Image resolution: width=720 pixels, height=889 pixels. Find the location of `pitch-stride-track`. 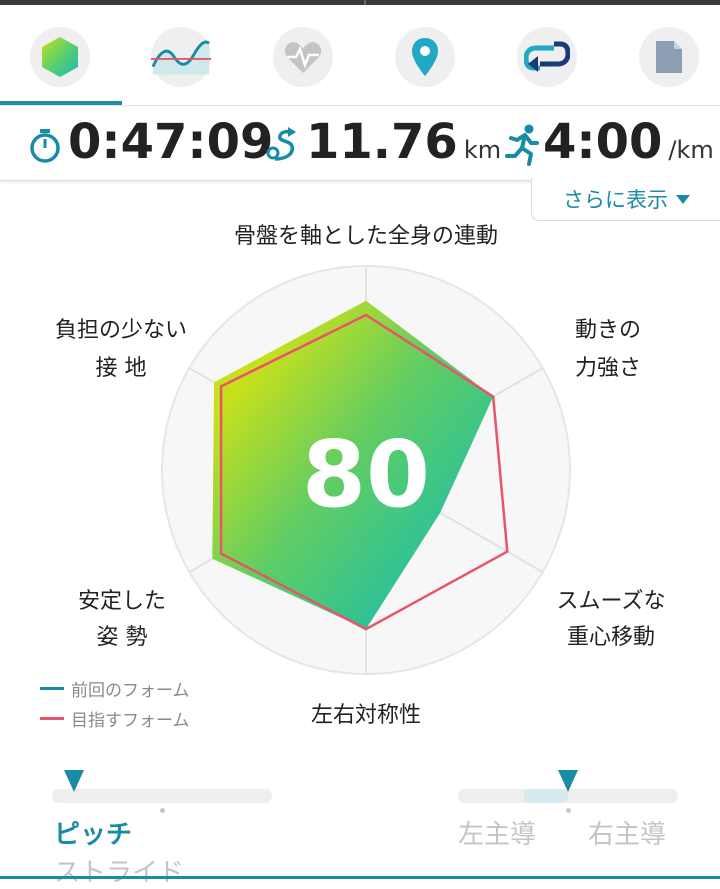

pitch-stride-track is located at coordinates (162, 796).